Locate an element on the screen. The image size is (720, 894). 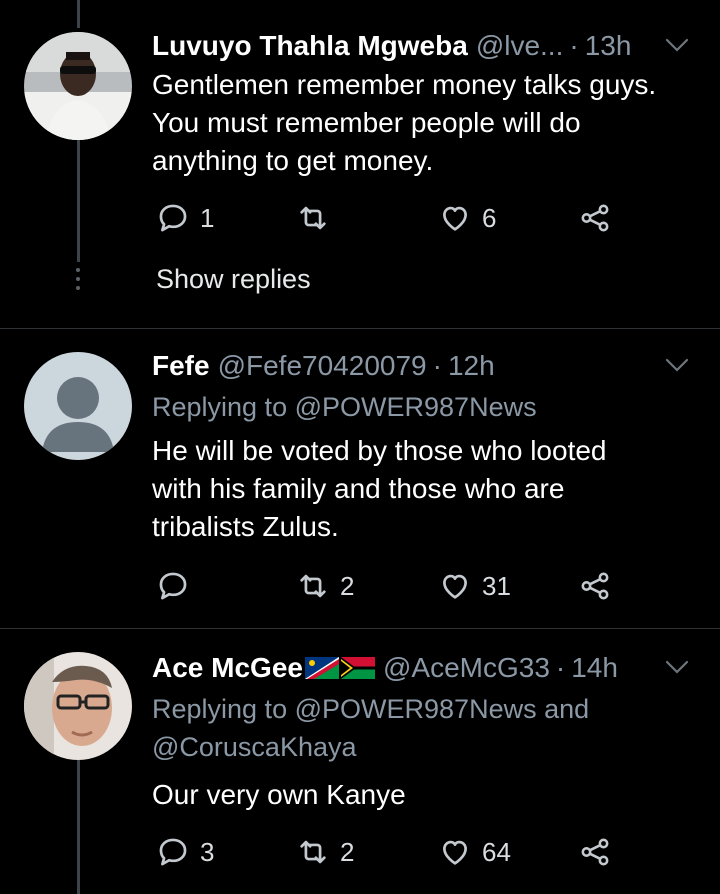
timestamp: 12h is located at coordinates (471, 366).